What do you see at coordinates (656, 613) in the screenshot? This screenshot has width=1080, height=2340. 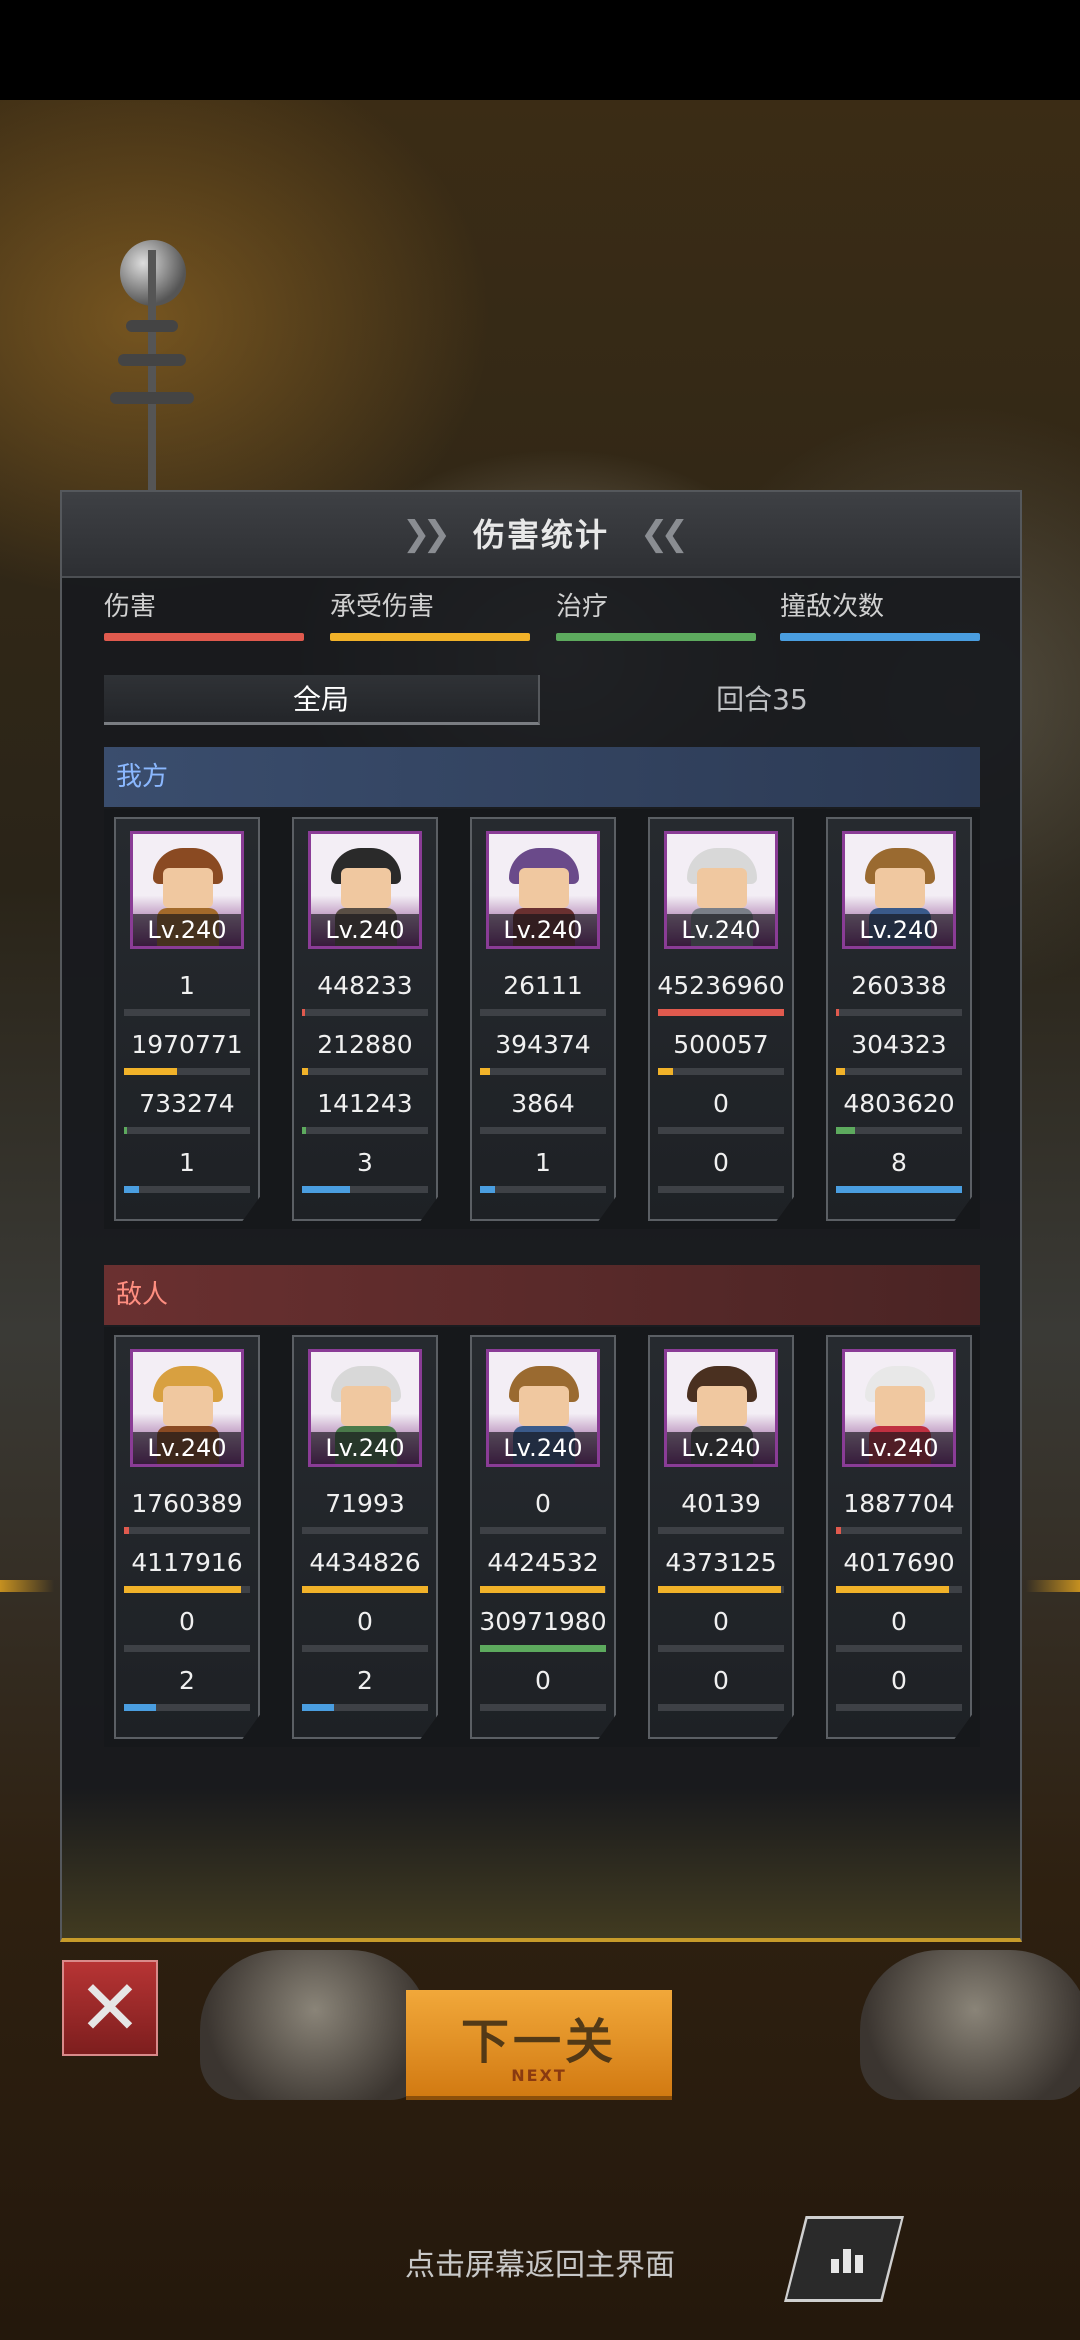 I see `legend-heal: 治疗` at bounding box center [656, 613].